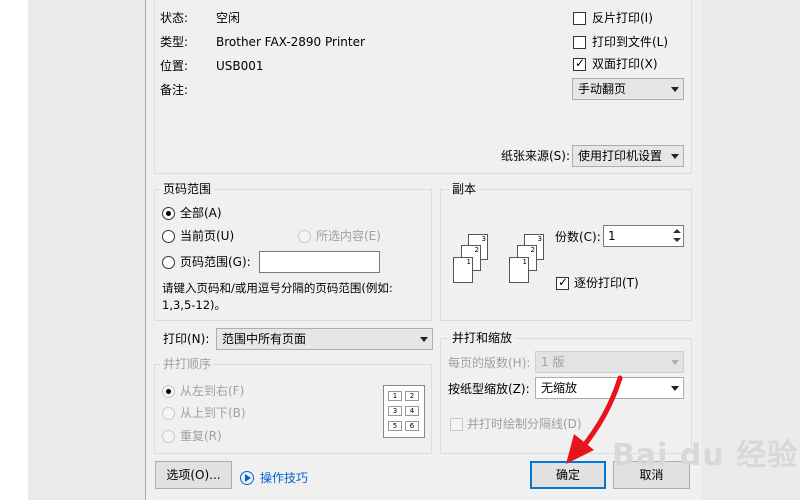 The height and width of the screenshot is (500, 800). Describe the element at coordinates (240, 66) in the screenshot. I see `where-value: USB001` at that location.